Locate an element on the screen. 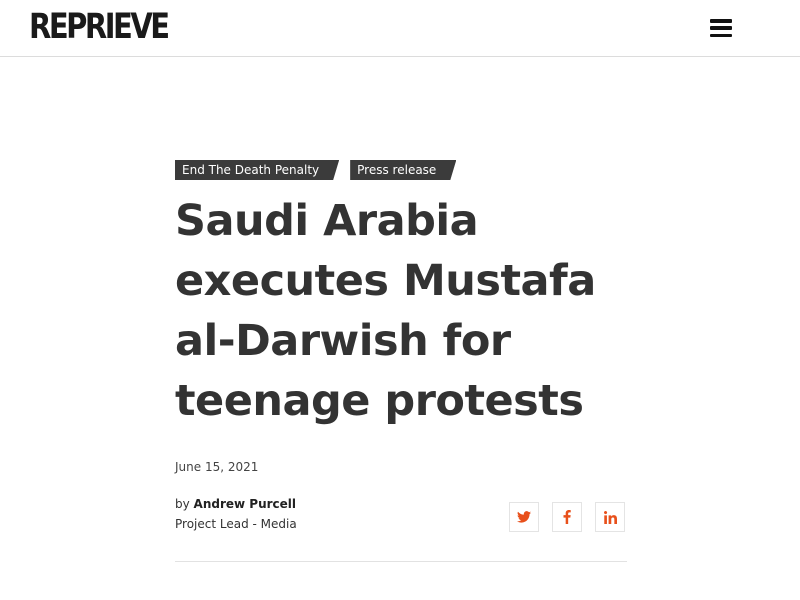 The width and height of the screenshot is (800, 600). byline: by Andrew Purcell Project Lead - Media is located at coordinates (236, 514).